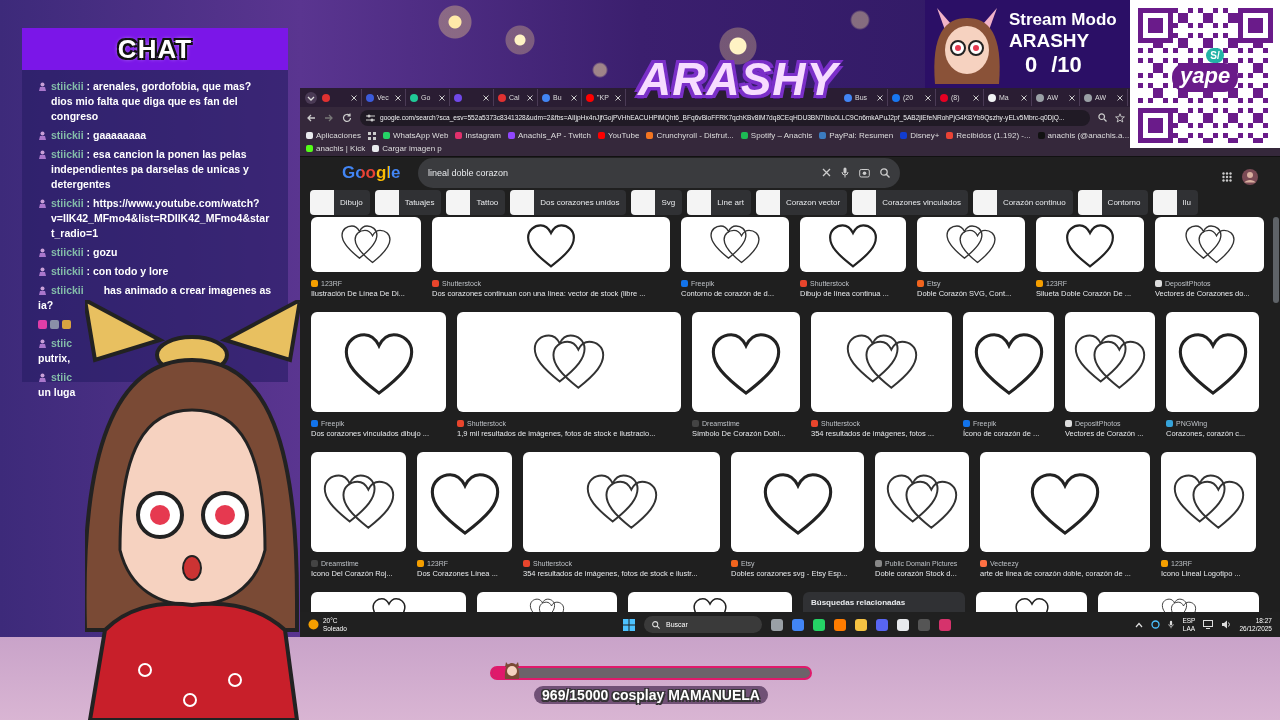  I want to click on filter-chip: Ilu, so click(1175, 202).